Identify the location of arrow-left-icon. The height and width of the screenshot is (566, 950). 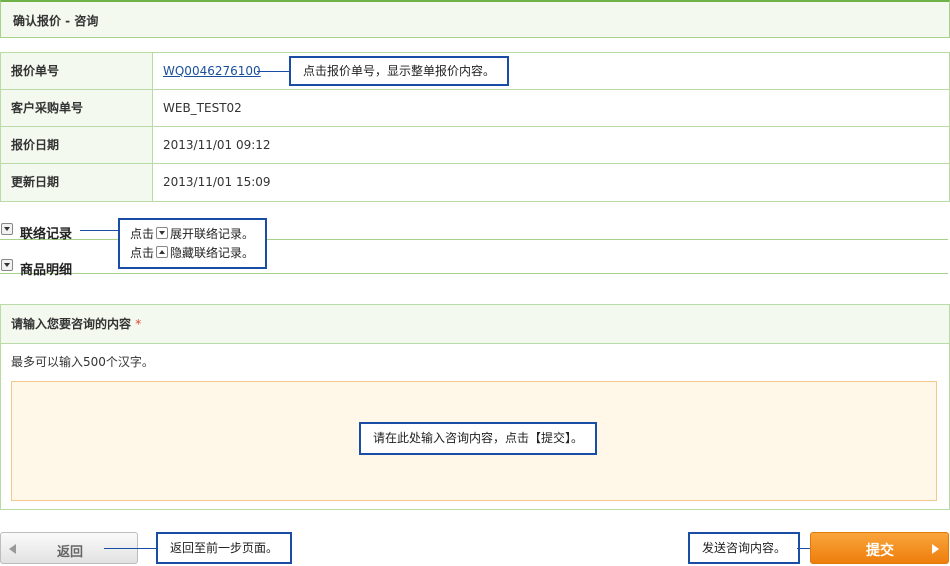
(13, 550).